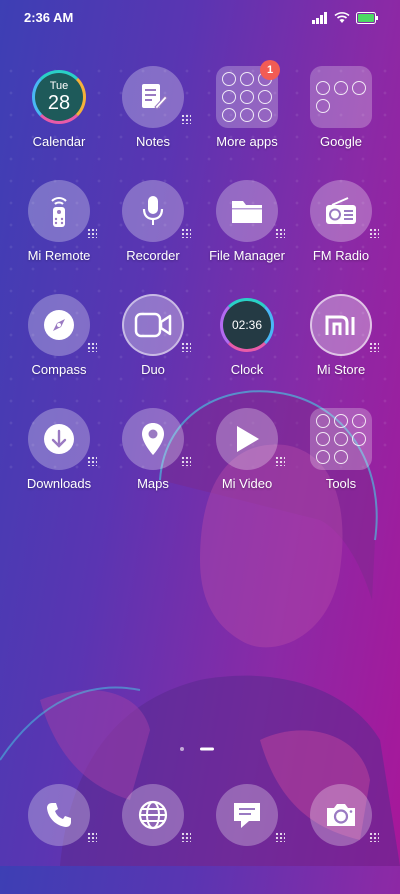 The image size is (400, 894). I want to click on signal-icon, so click(319, 18).